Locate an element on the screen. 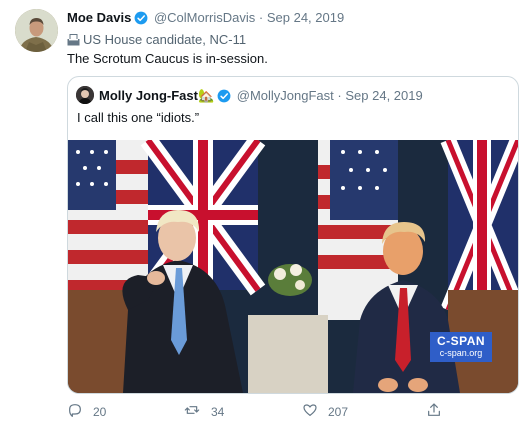 This screenshot has height=428, width=530. retweet-button: 34 is located at coordinates (203, 411).